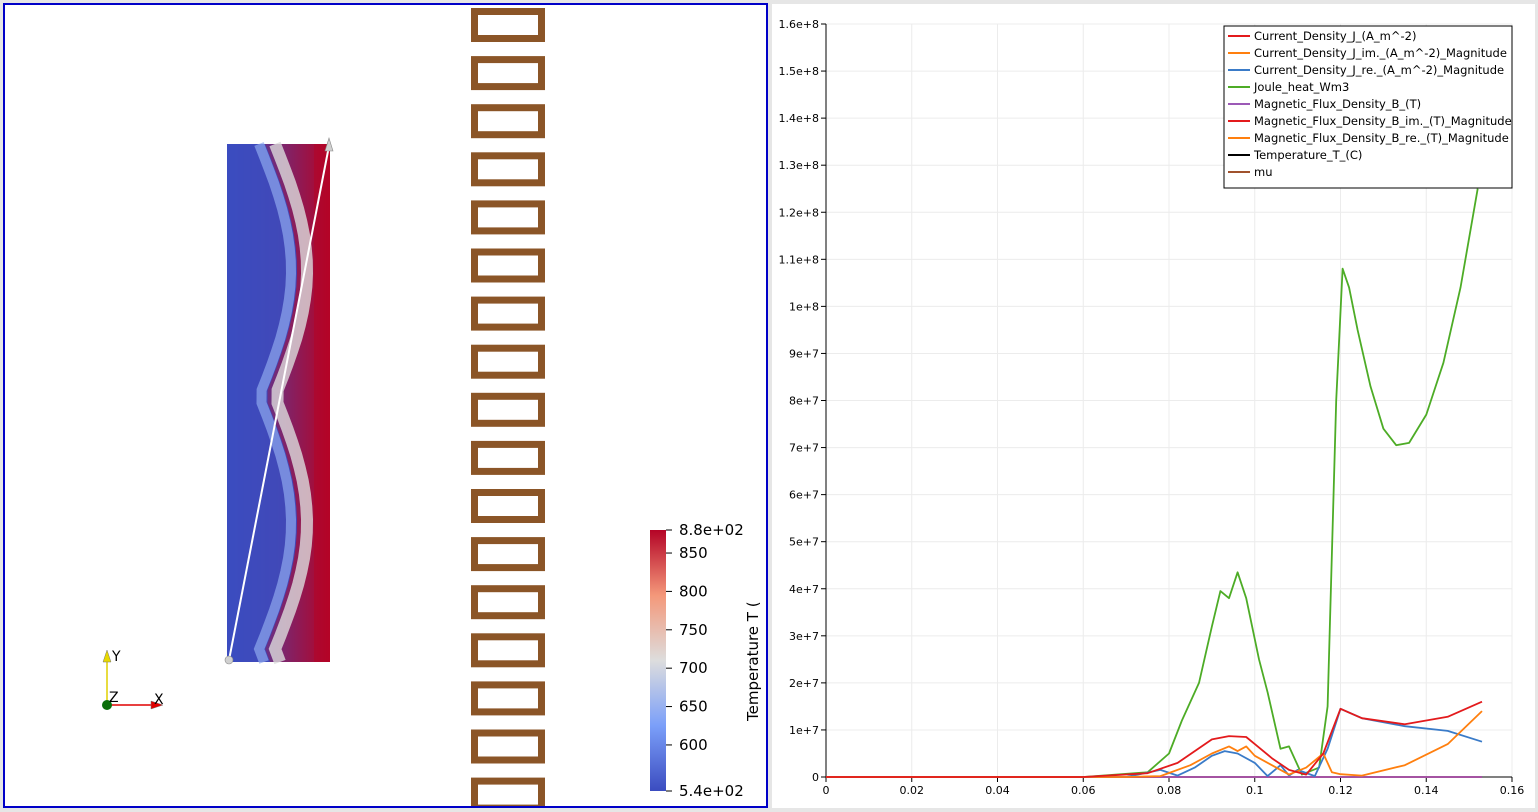 The height and width of the screenshot is (812, 1538). Describe the element at coordinates (1337, 104) in the screenshot. I see `legend-label: Magnetic_Flux_Density_B_(T)` at that location.